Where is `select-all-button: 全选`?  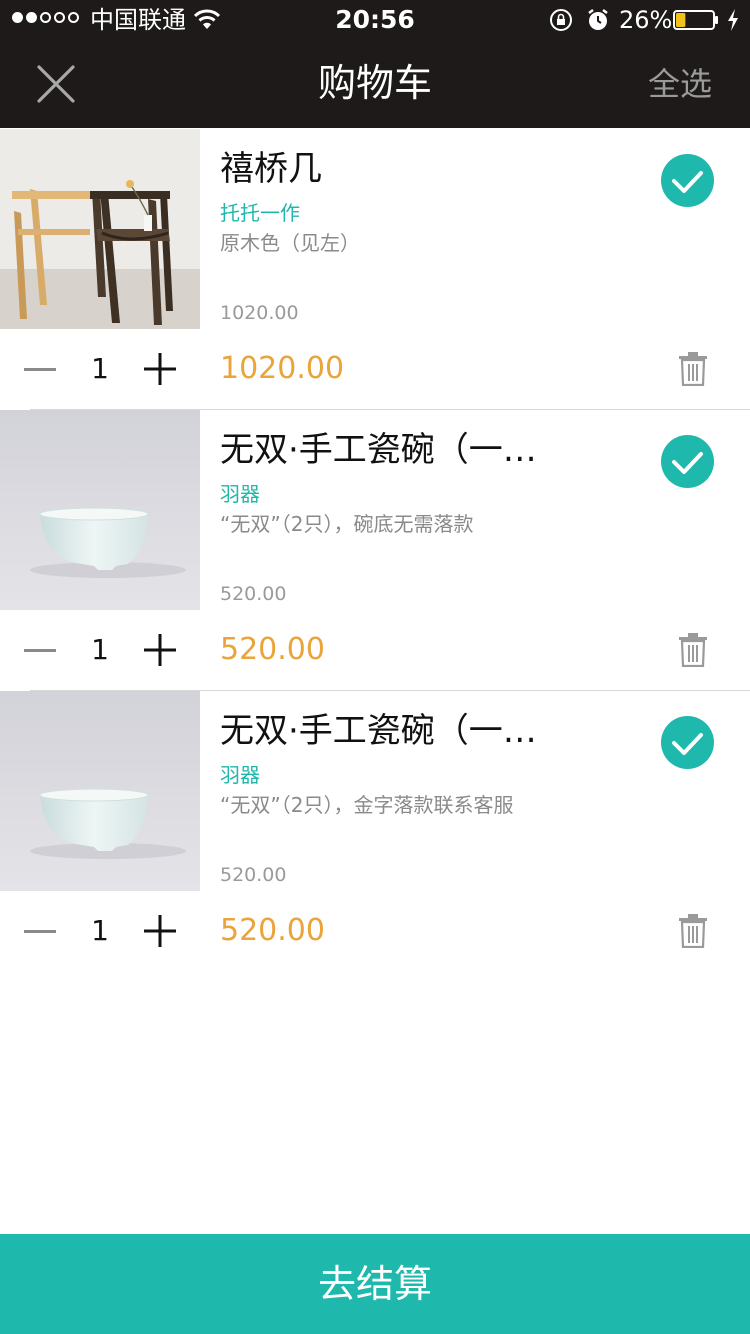
select-all-button: 全选 is located at coordinates (680, 84).